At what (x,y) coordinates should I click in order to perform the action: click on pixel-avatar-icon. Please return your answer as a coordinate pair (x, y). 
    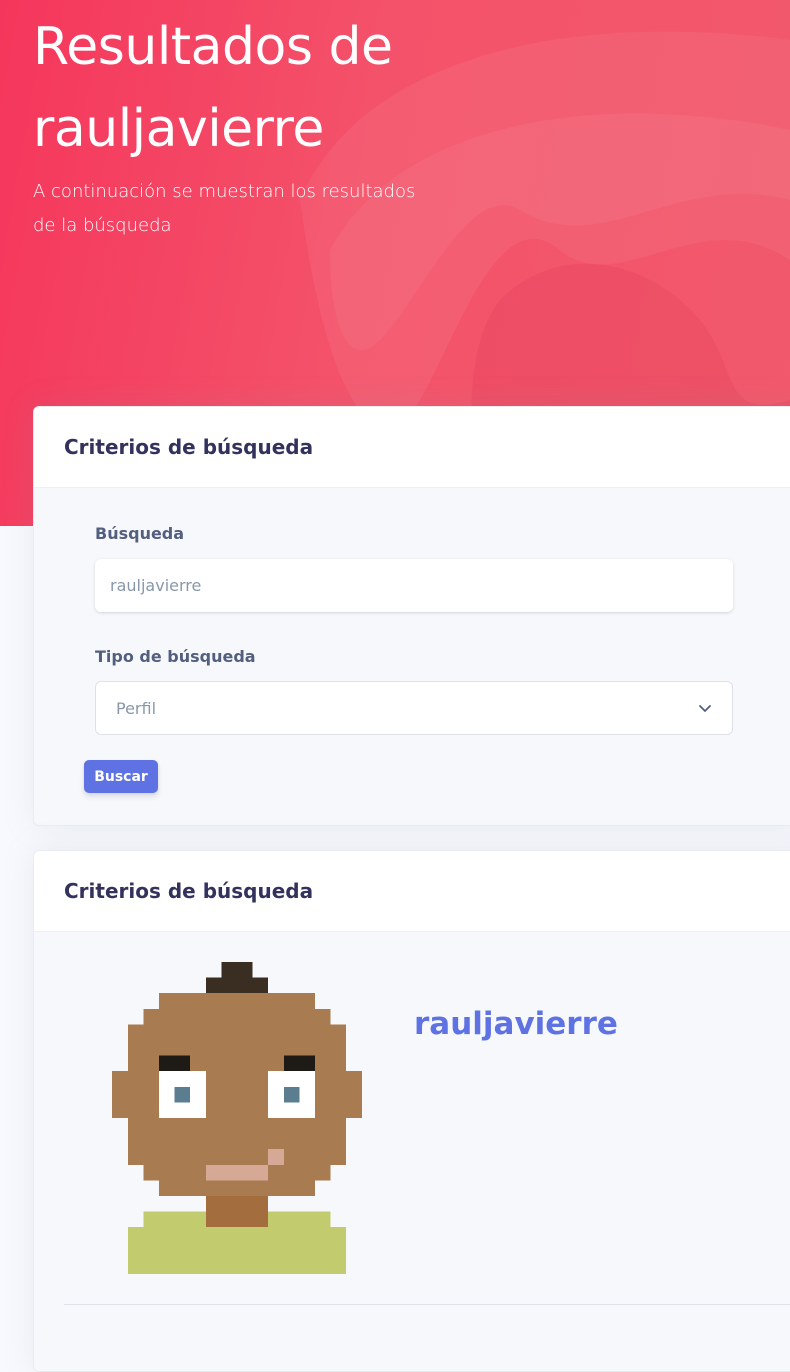
    Looking at the image, I should click on (237, 1118).